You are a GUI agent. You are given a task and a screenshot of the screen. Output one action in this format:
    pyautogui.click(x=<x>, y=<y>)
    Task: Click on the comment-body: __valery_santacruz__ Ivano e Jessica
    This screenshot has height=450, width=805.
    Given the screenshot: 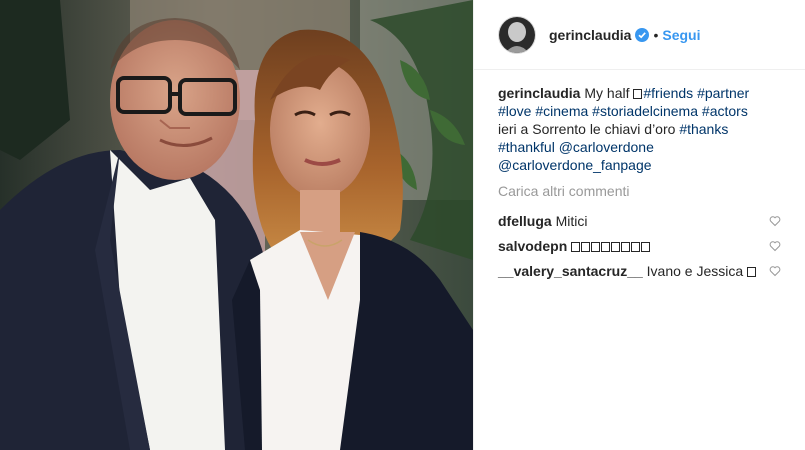 What is the action you would take?
    pyautogui.click(x=627, y=271)
    